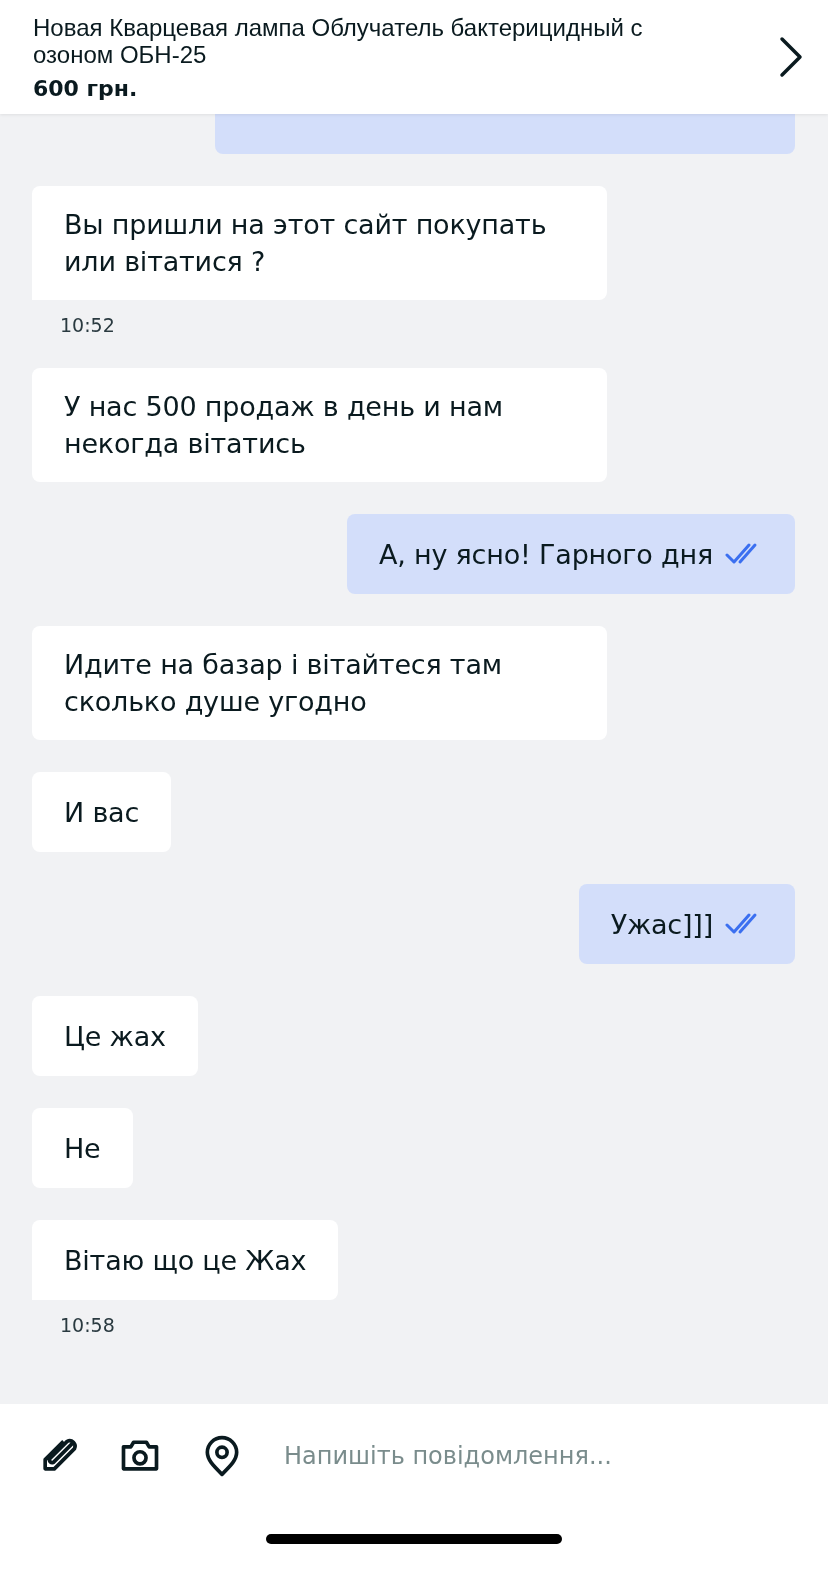 The image size is (828, 1574). Describe the element at coordinates (306, 243) in the screenshot. I see `message-text: Вы пришли на этот сайт покупать или вітатися ?` at that location.